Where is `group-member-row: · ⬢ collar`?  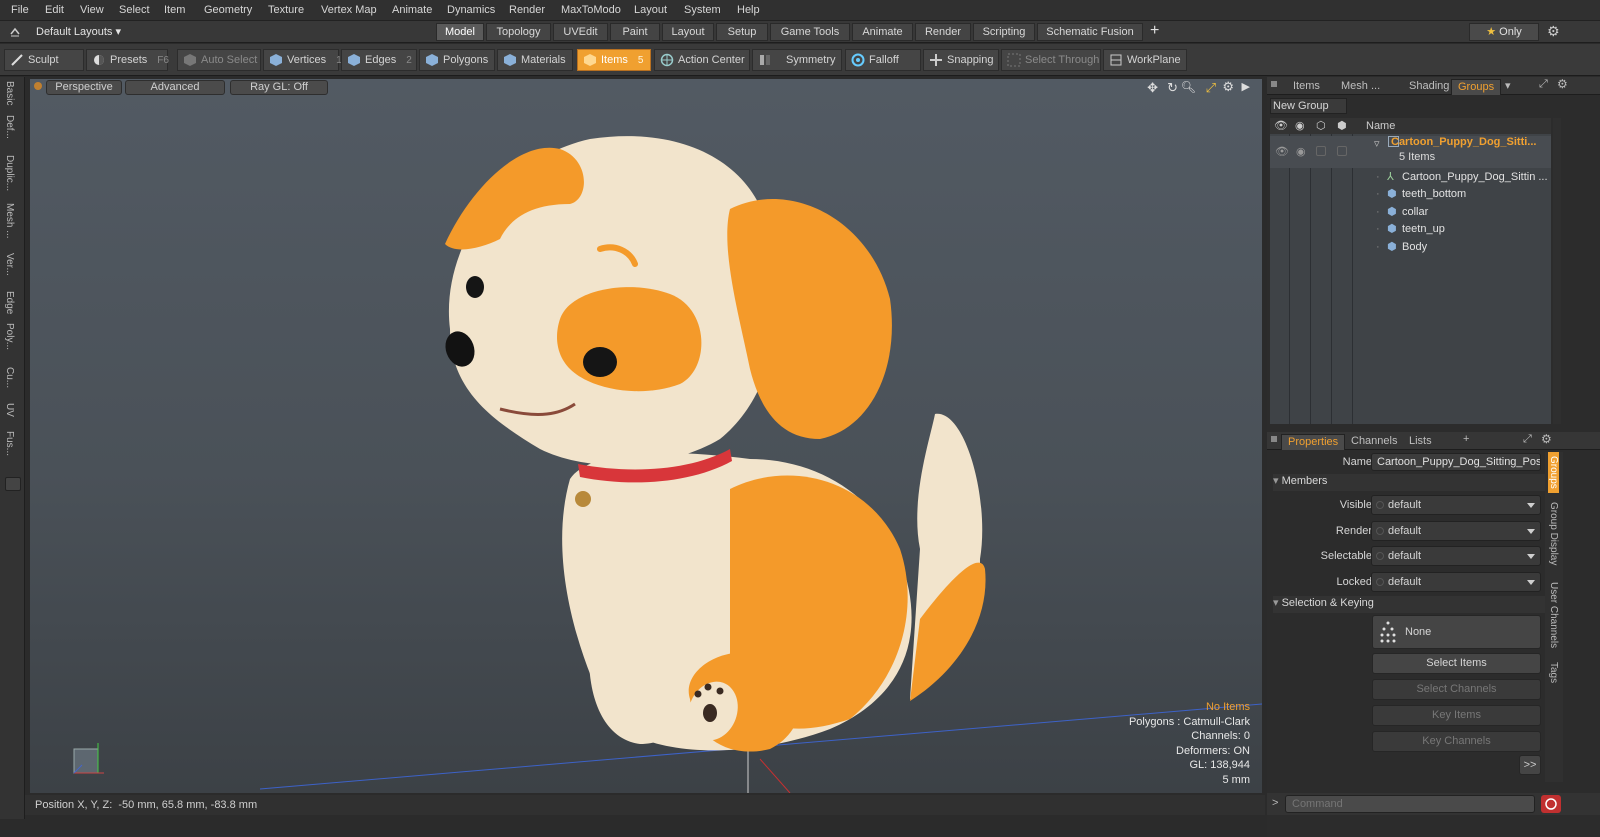
group-member-row: · ⬢ collar is located at coordinates (1410, 212).